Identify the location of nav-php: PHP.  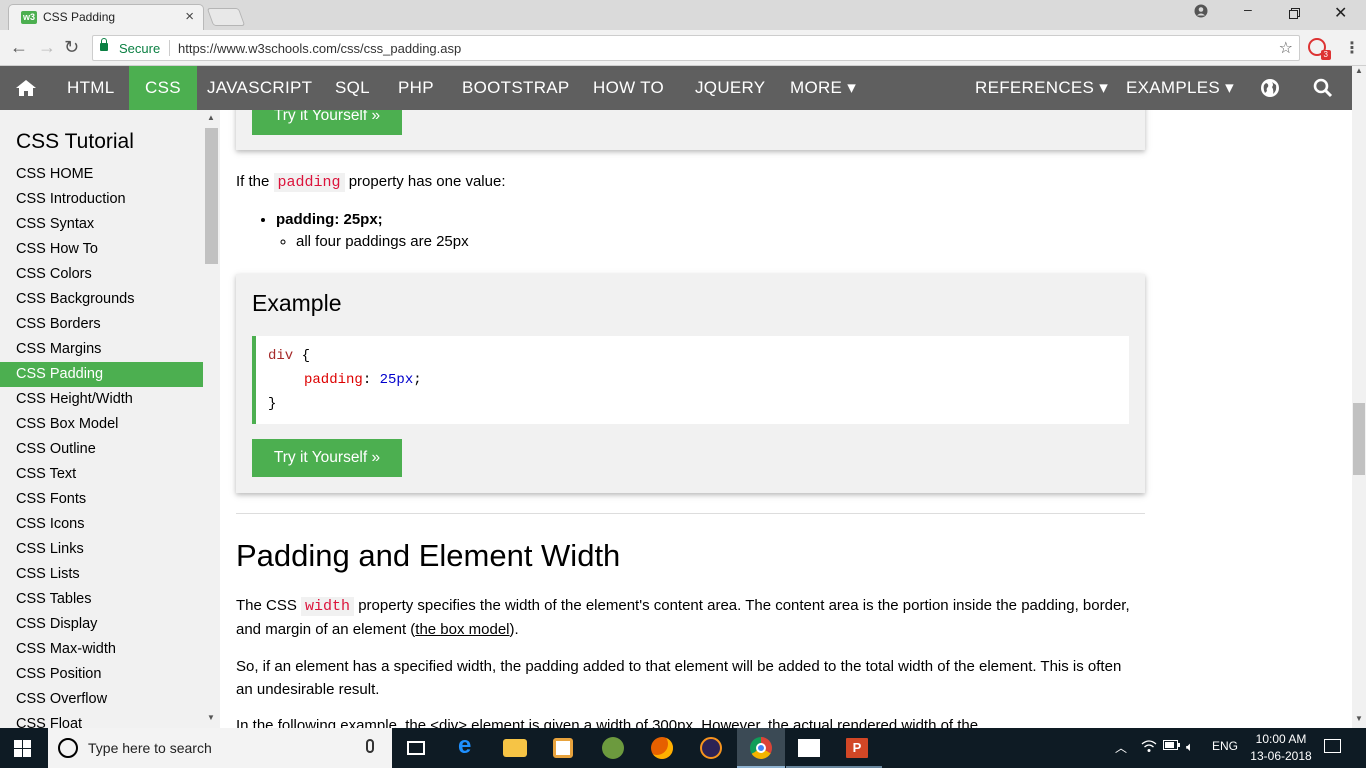
(416, 88).